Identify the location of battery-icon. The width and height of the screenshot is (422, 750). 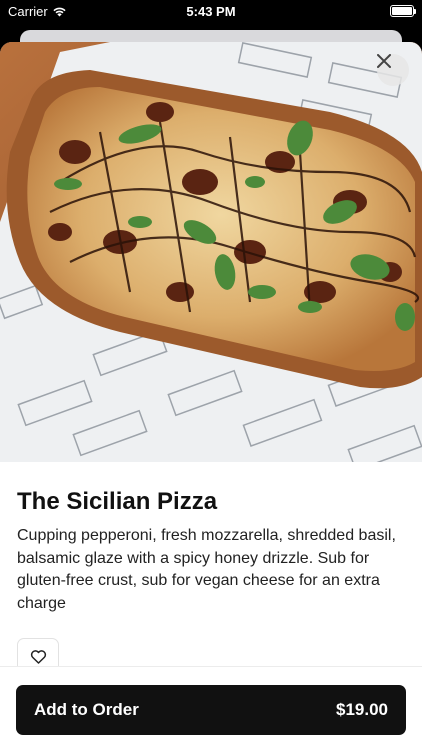
(403, 11).